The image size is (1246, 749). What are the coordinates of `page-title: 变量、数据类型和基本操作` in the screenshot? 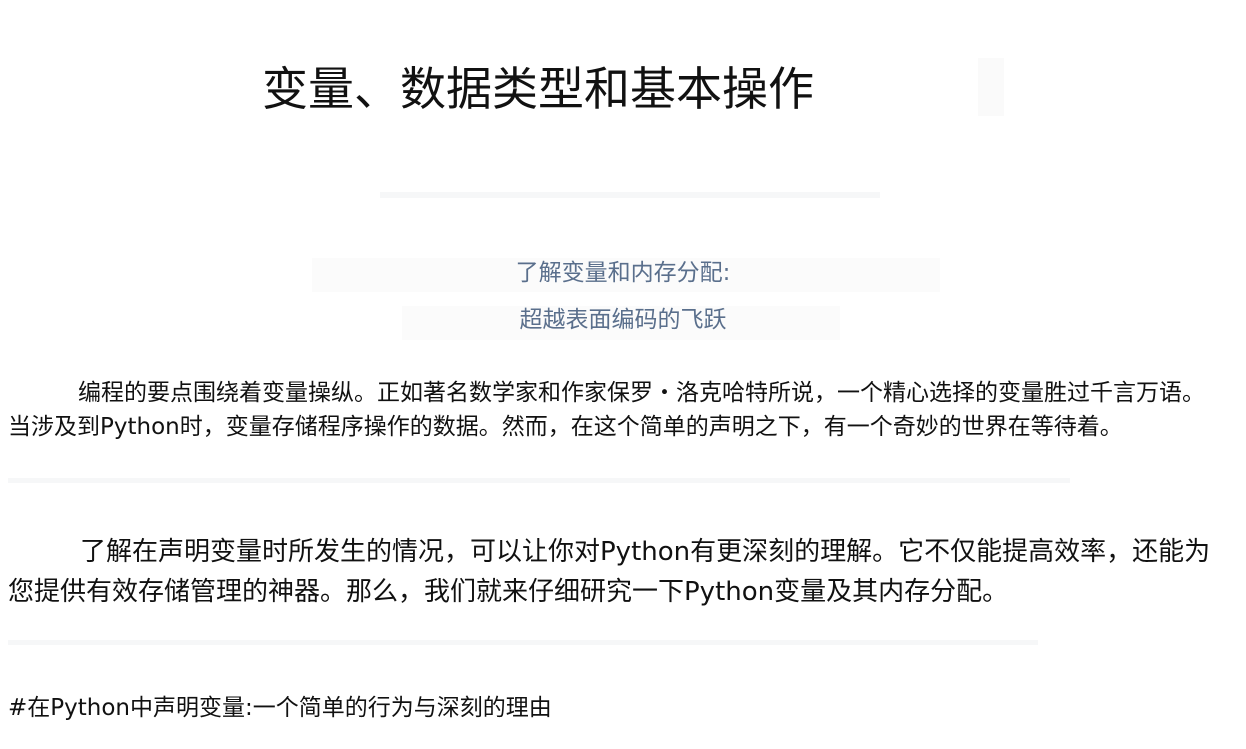 It's located at (538, 89).